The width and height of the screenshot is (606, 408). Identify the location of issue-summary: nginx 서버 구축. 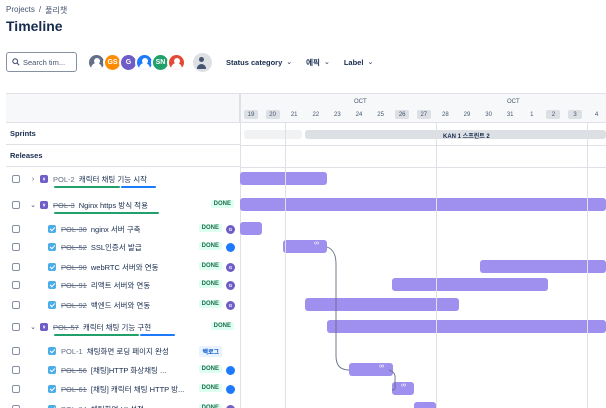
(116, 229).